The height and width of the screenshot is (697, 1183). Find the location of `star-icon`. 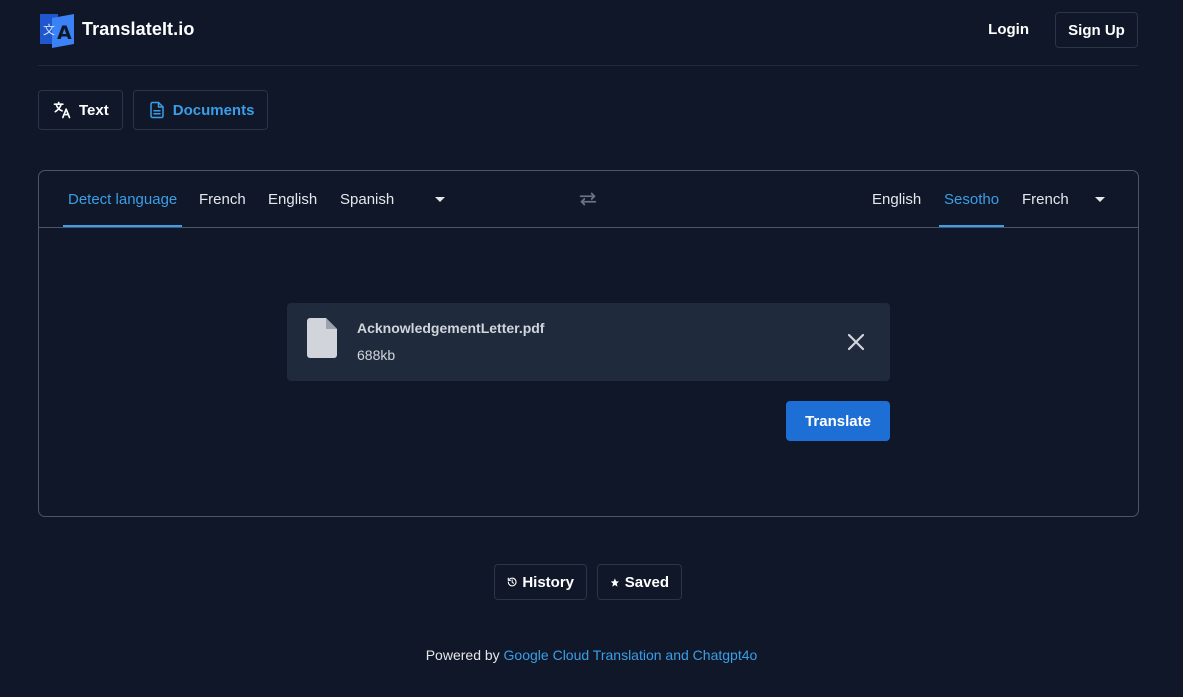

star-icon is located at coordinates (614, 582).